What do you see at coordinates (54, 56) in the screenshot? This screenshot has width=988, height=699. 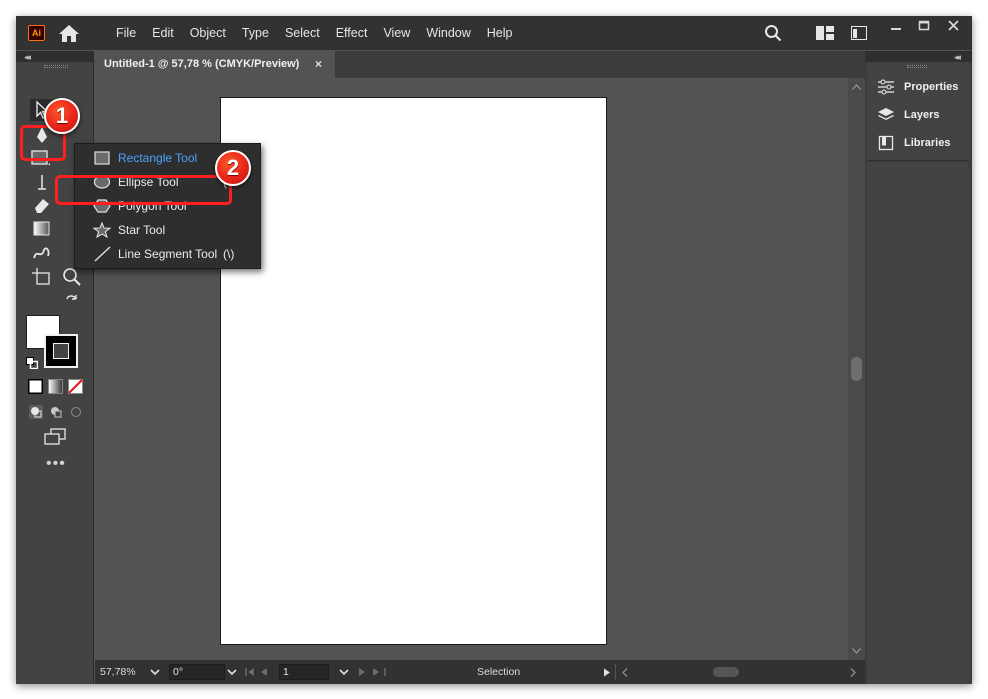 I see `toolbar-collapse-bar: ◂◂` at bounding box center [54, 56].